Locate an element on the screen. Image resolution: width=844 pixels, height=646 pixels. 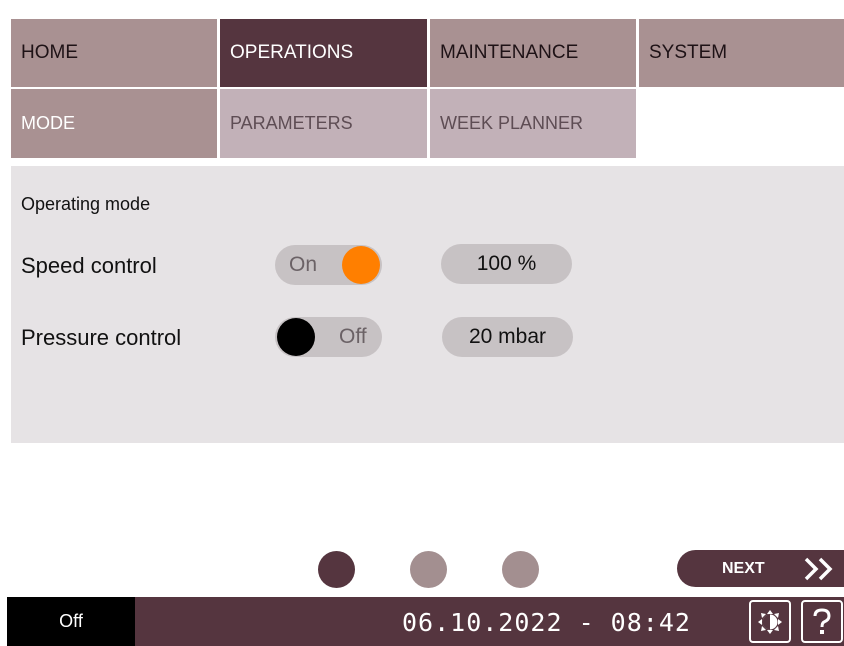
speed-value-field: 100 % is located at coordinates (506, 264).